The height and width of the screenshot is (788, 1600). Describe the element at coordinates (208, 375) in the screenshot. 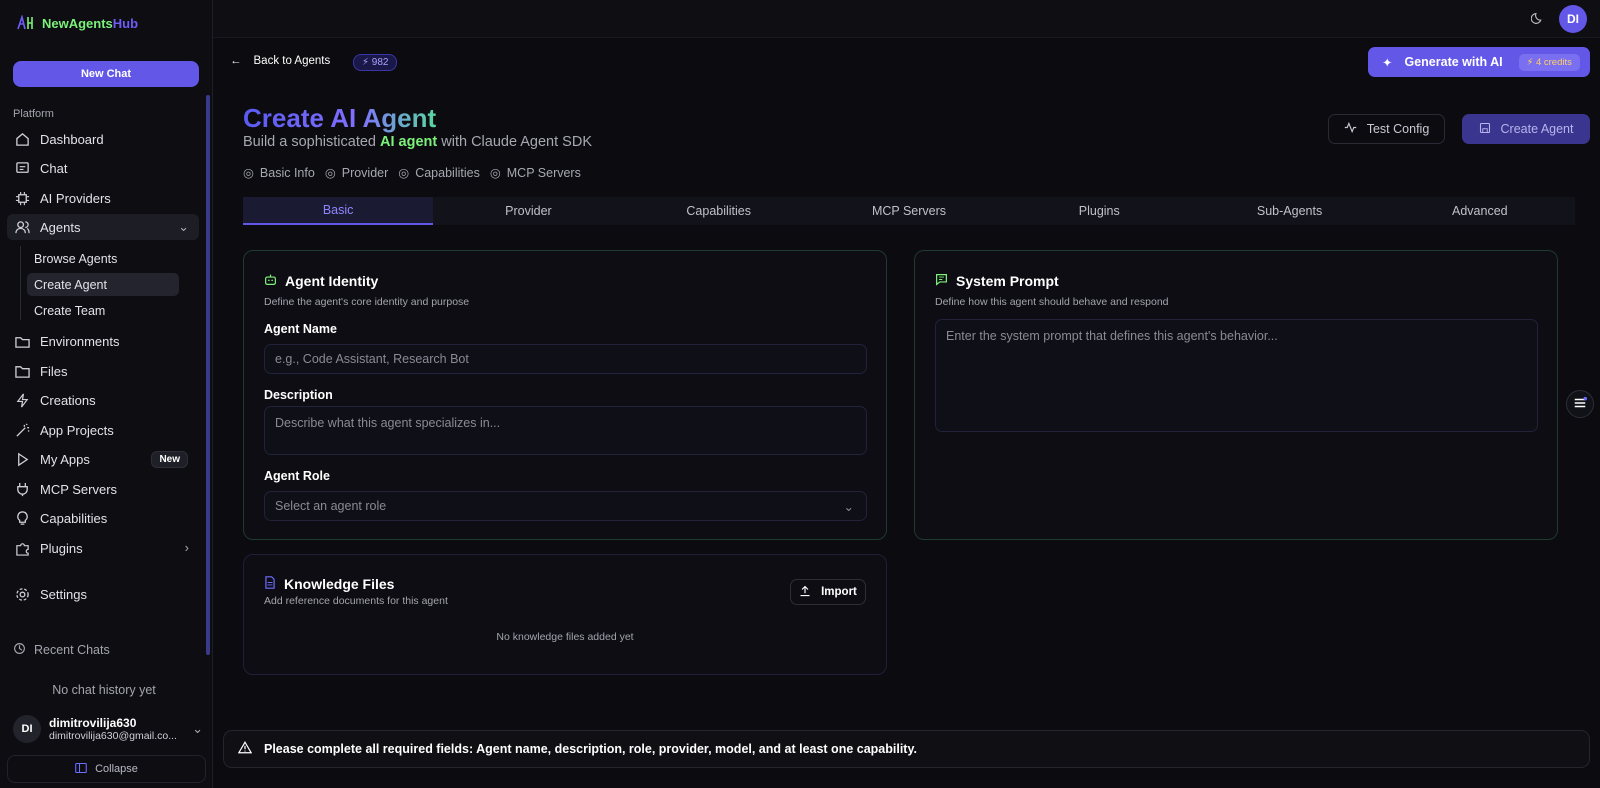

I see `sidebar-scrollbar` at that location.